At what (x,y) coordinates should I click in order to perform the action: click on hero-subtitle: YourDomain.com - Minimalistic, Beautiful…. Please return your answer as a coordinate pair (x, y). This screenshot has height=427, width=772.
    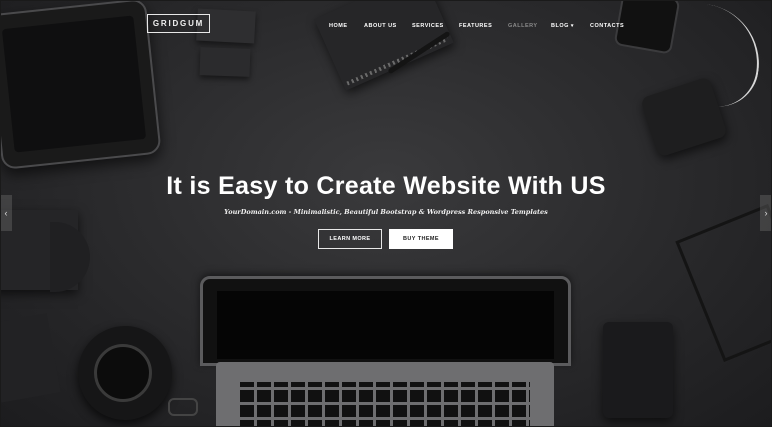
    Looking at the image, I should click on (386, 212).